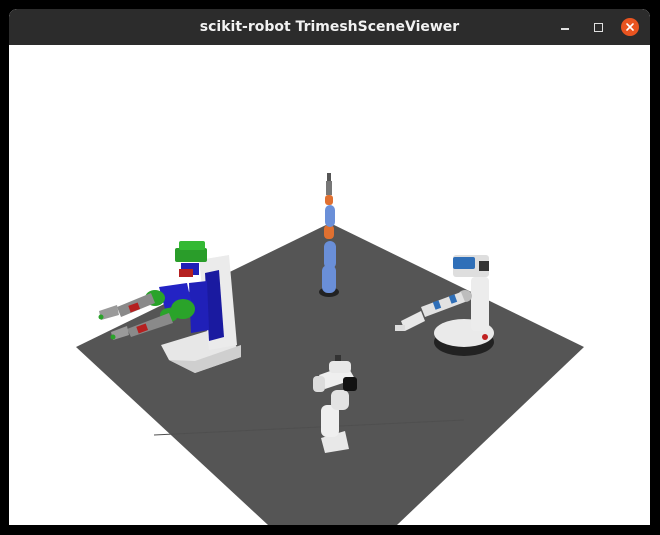  I want to click on close-button, so click(630, 27).